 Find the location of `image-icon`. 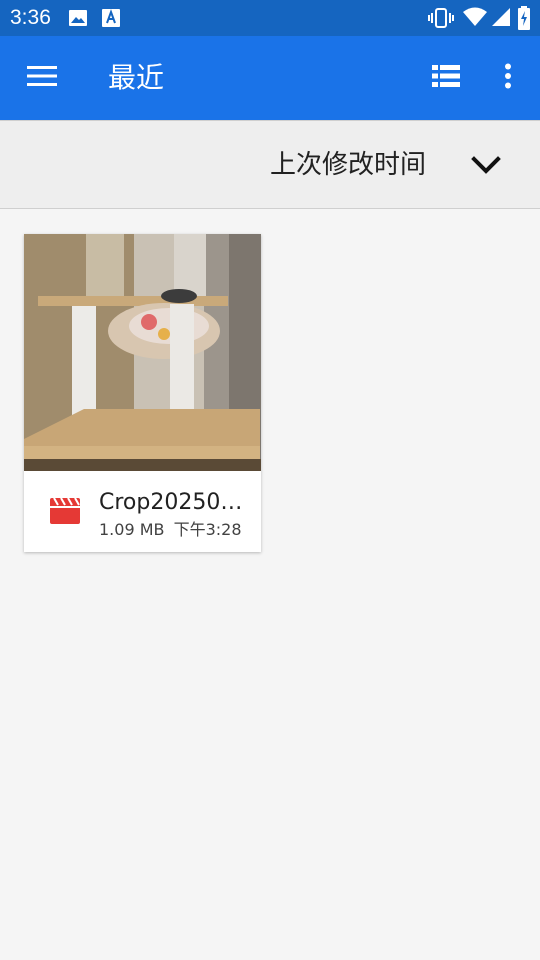

image-icon is located at coordinates (78, 20).